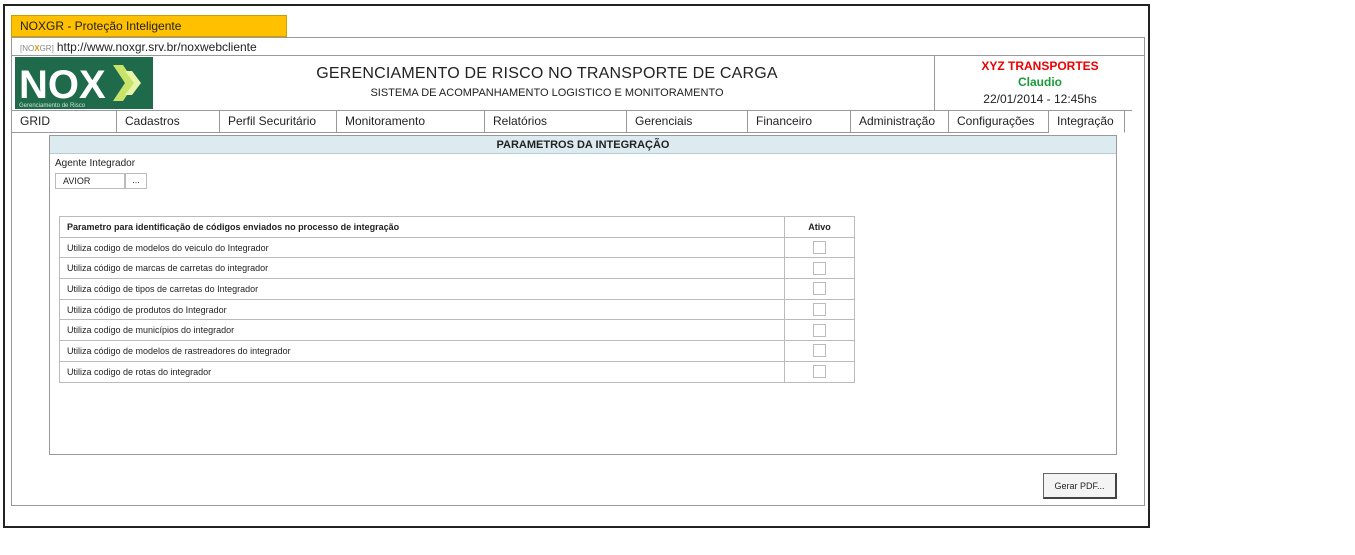 This screenshot has width=1355, height=555. Describe the element at coordinates (999, 122) in the screenshot. I see `menu-item-configuracoes: Configurações` at that location.